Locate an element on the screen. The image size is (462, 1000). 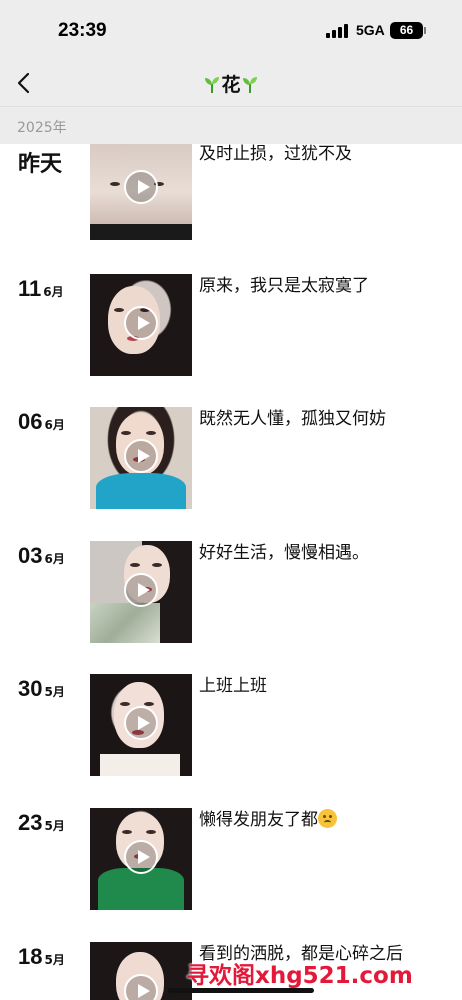
post-day: 18 is located at coordinates (30, 956).